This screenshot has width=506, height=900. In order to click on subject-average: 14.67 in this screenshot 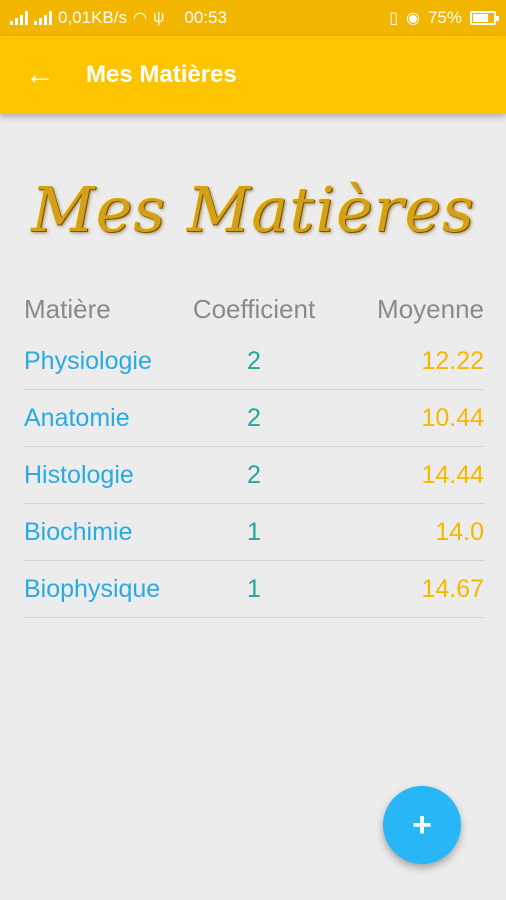, I will do `click(452, 588)`.